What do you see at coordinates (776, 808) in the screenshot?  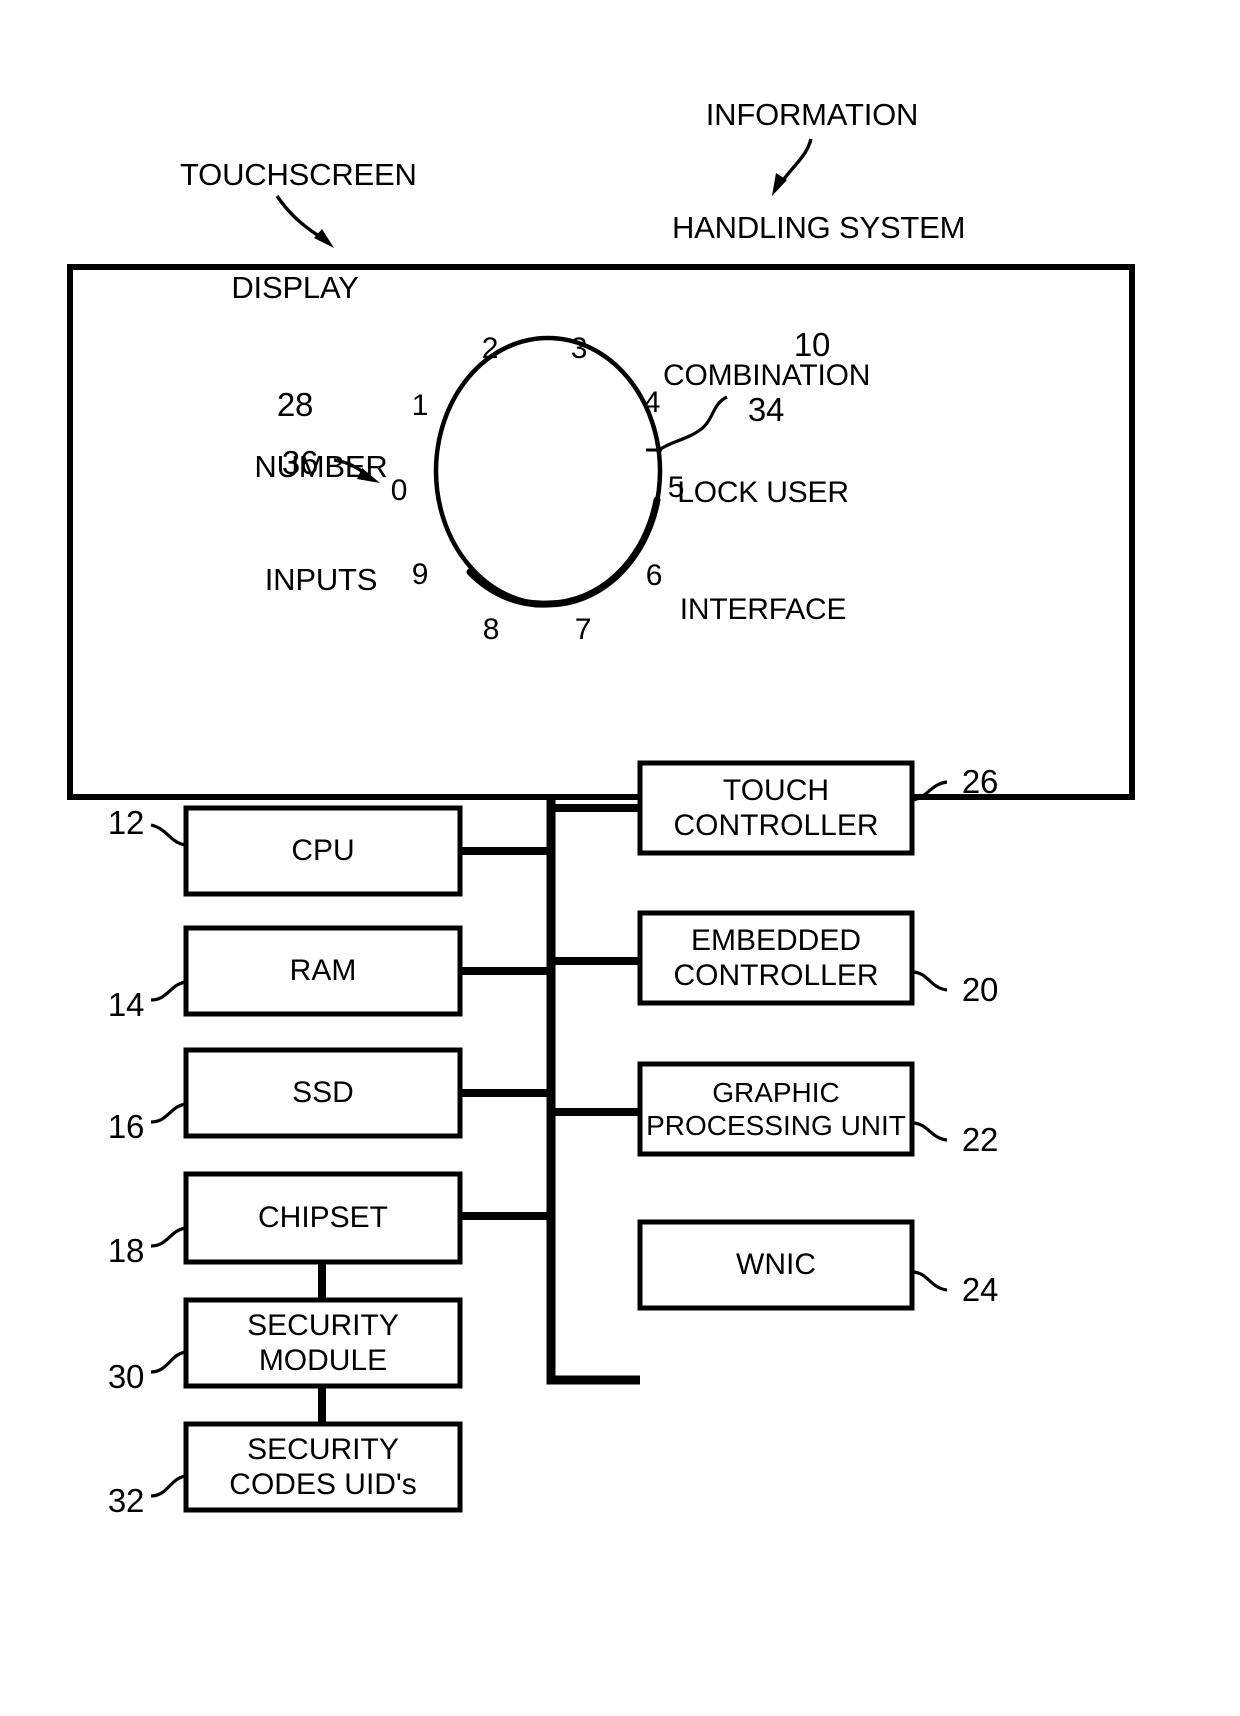 I see `block-touch-controller` at bounding box center [776, 808].